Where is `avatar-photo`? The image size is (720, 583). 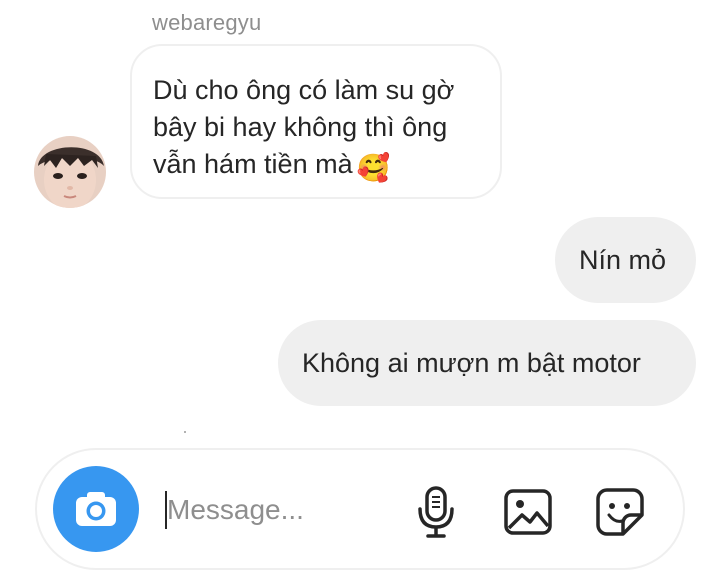
avatar-photo is located at coordinates (70, 172).